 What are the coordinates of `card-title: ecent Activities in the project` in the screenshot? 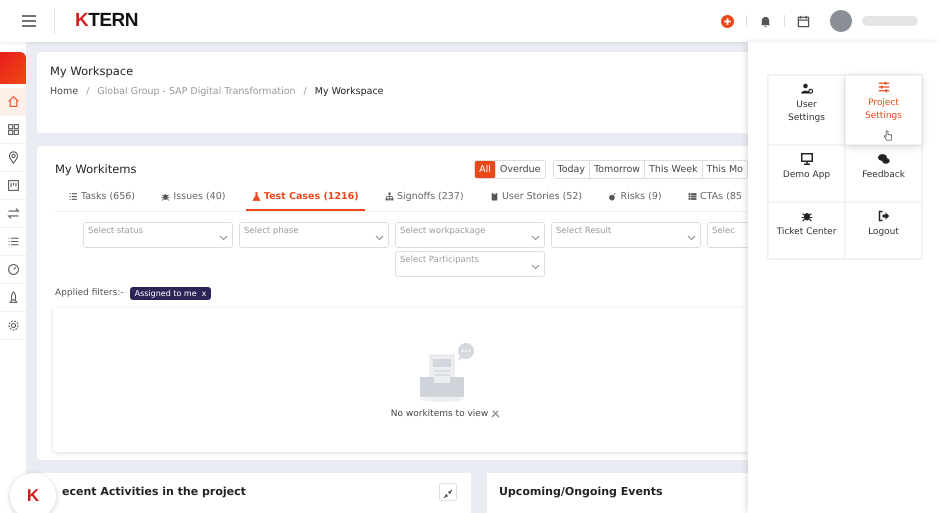 It's located at (154, 491).